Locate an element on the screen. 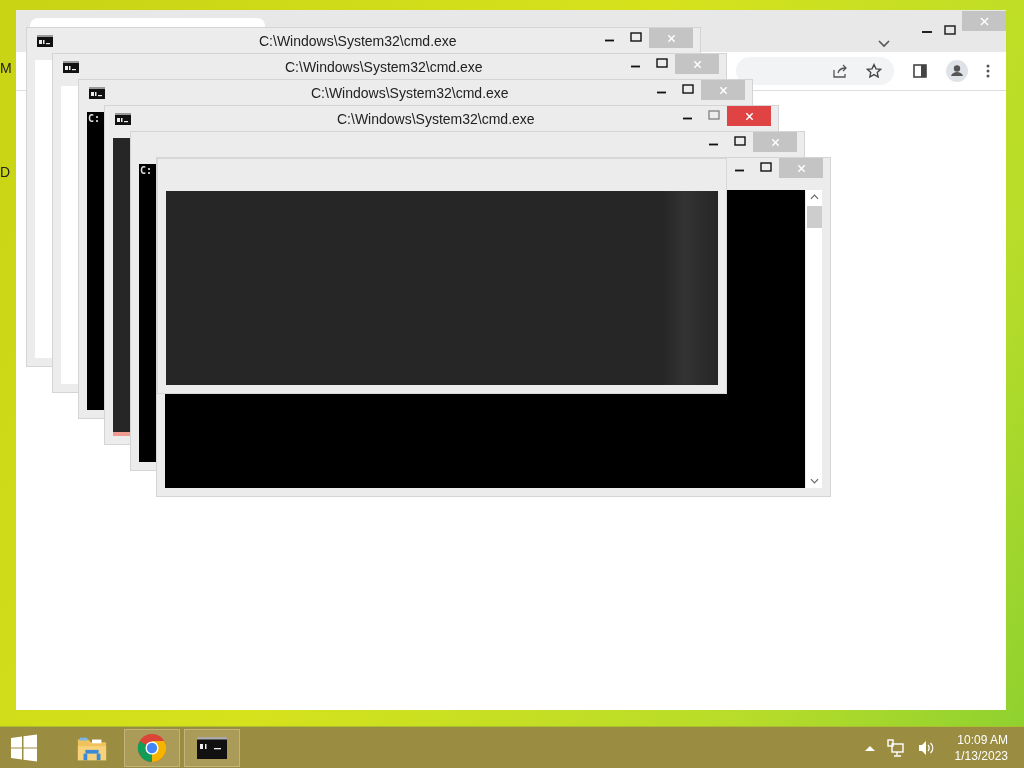  share-icon is located at coordinates (840, 71).